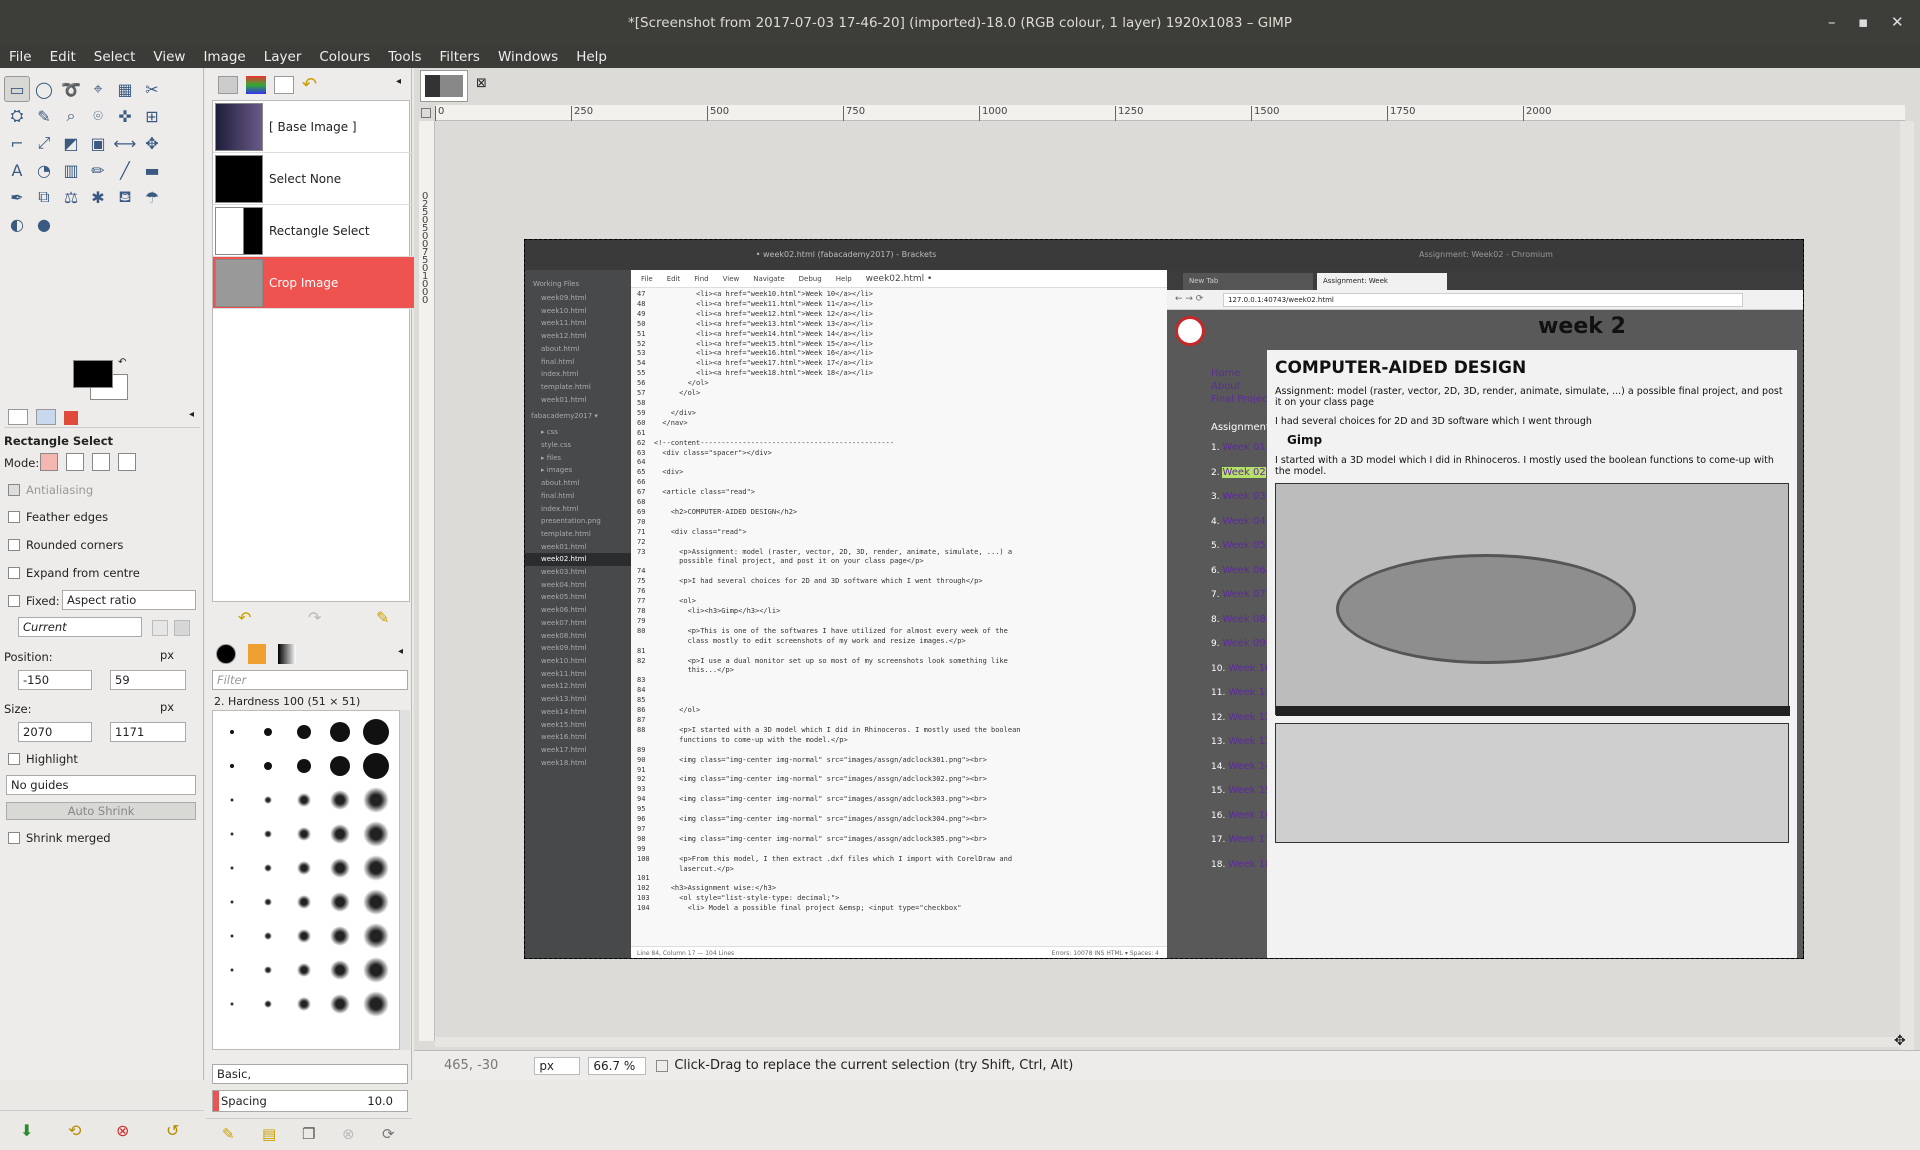 The width and height of the screenshot is (1920, 1150). What do you see at coordinates (1832, 22) in the screenshot?
I see `minimize-icon: –` at bounding box center [1832, 22].